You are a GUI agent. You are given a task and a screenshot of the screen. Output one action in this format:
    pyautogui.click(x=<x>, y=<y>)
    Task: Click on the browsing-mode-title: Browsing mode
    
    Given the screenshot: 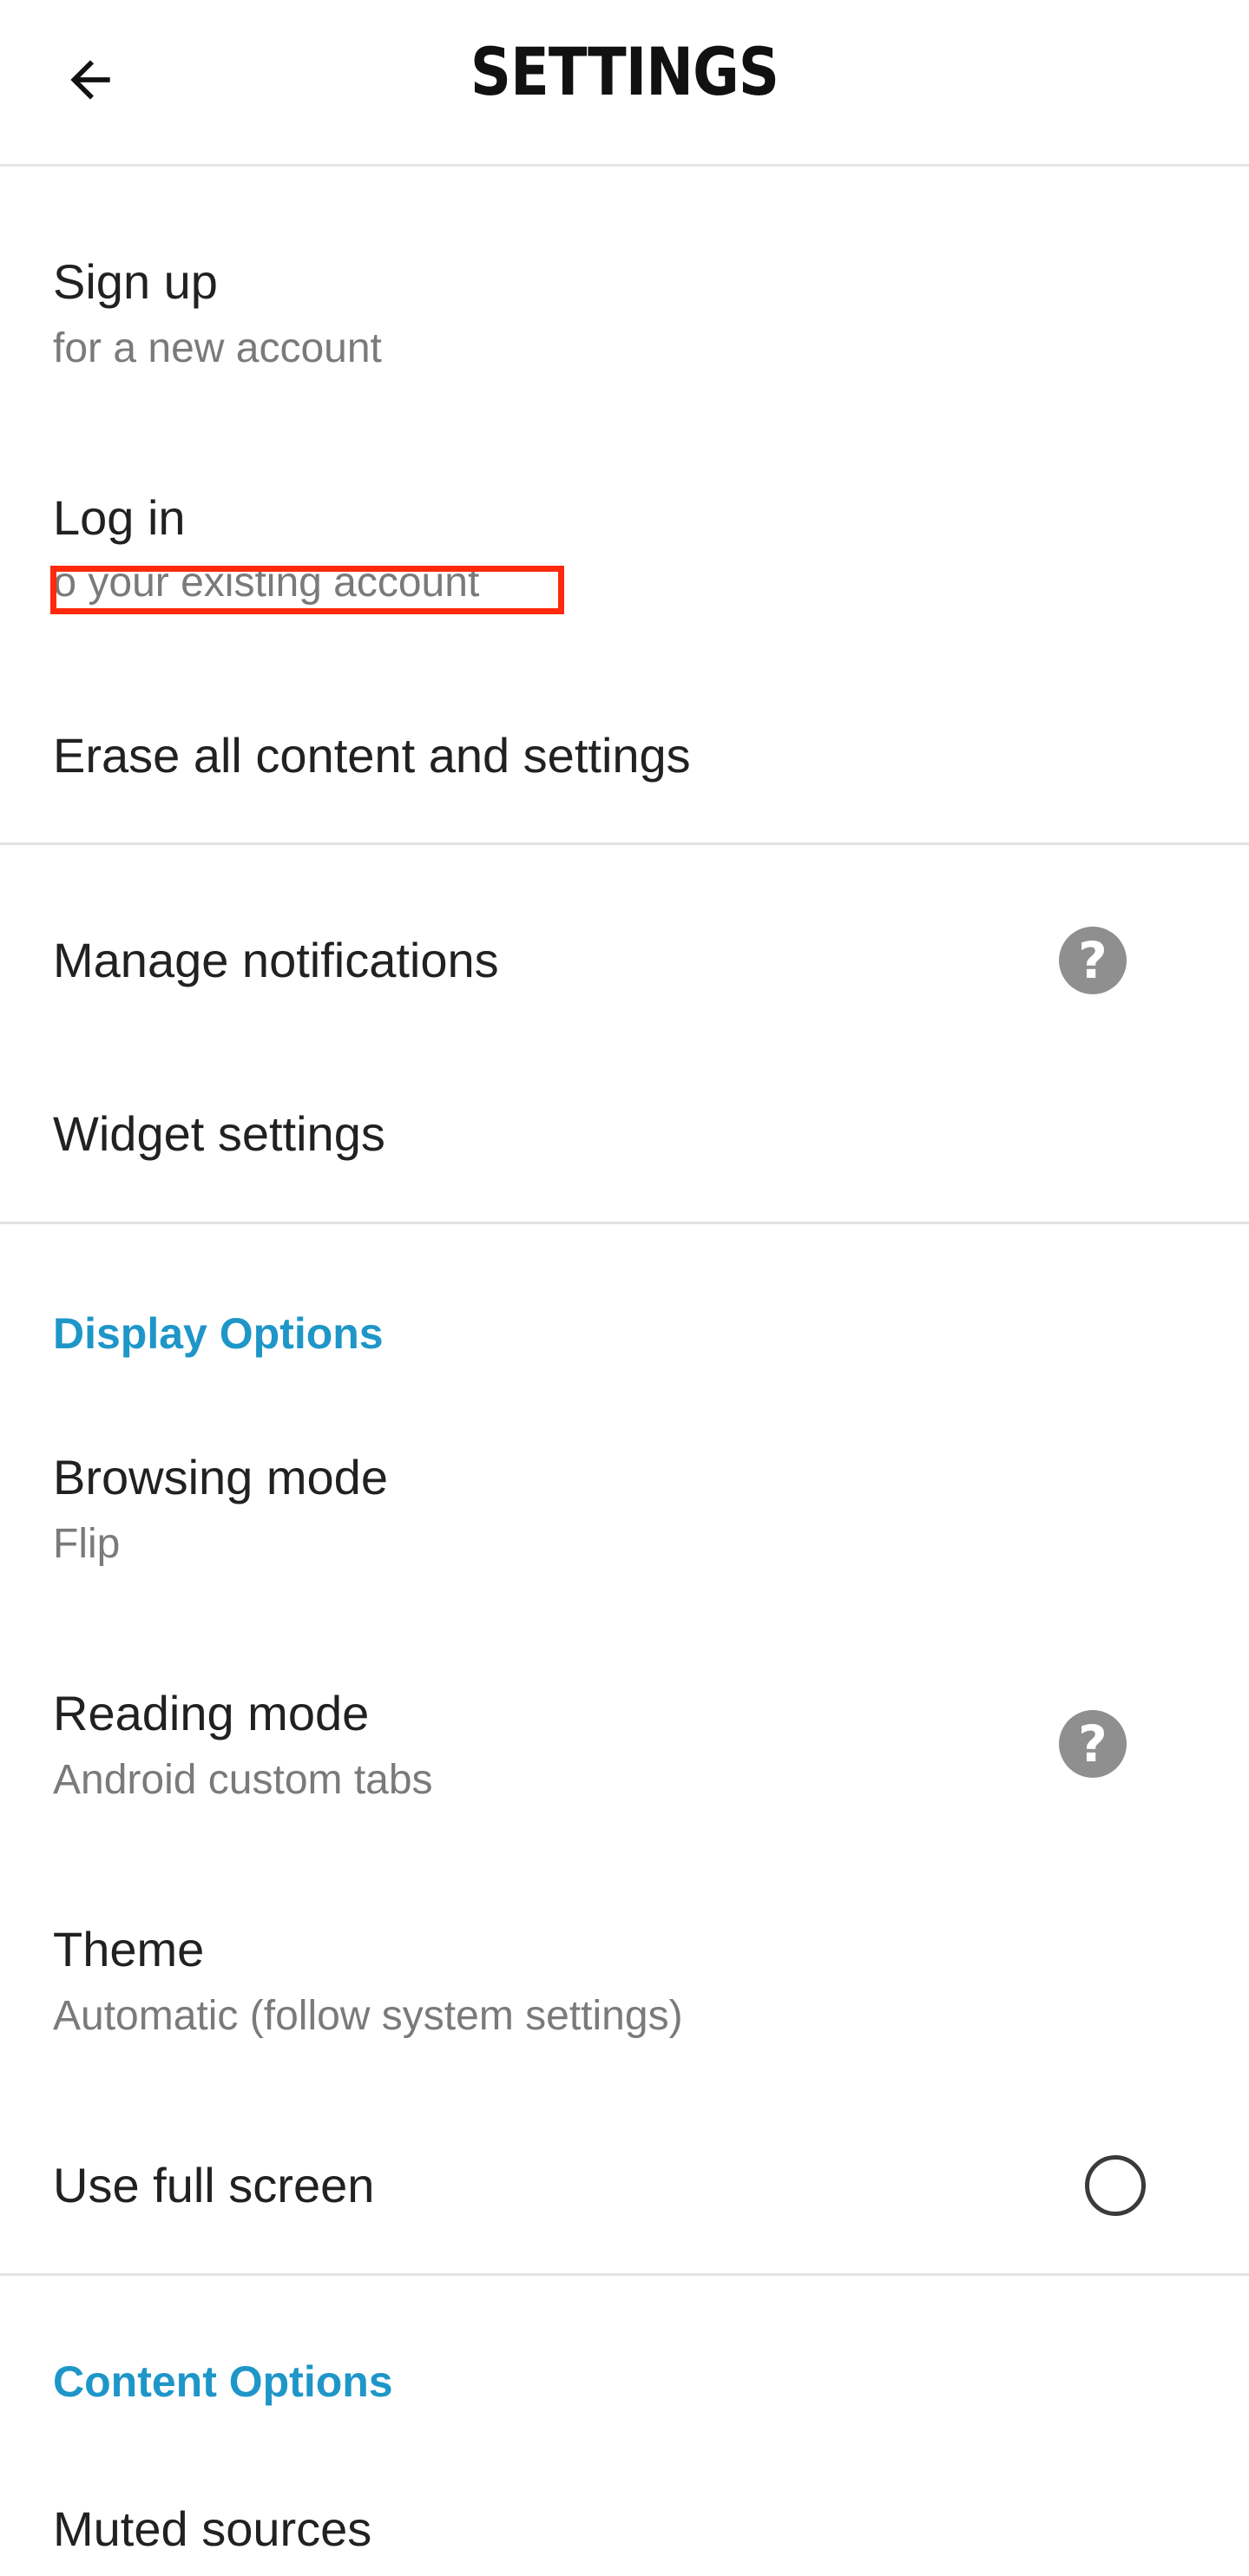 What is the action you would take?
    pyautogui.click(x=220, y=1477)
    